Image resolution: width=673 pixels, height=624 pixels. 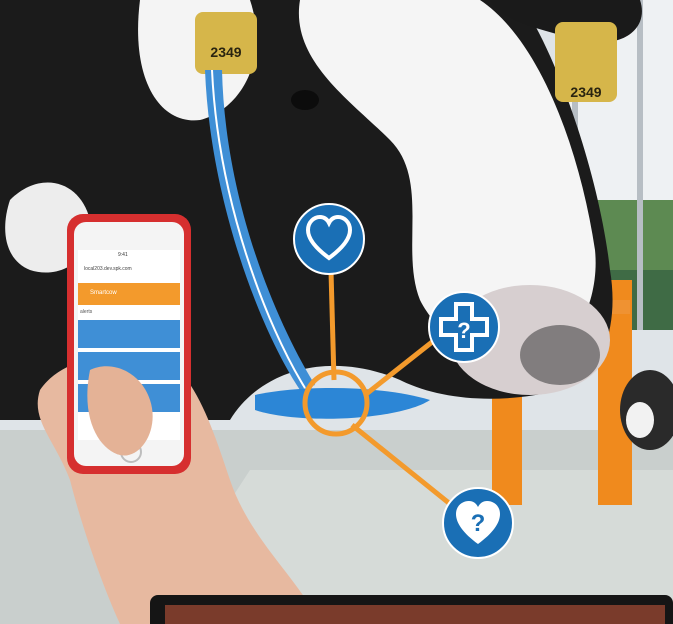 What do you see at coordinates (108, 269) in the screenshot?
I see `phone-url: local203.dev.spk.com` at bounding box center [108, 269].